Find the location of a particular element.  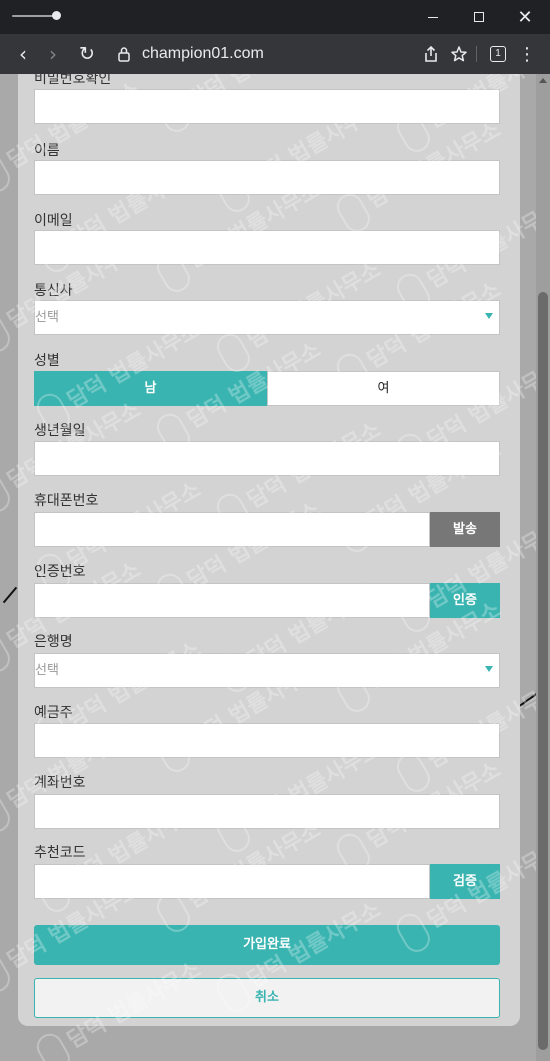

password-confirm-label: 비밀번호확인 is located at coordinates (73, 80).